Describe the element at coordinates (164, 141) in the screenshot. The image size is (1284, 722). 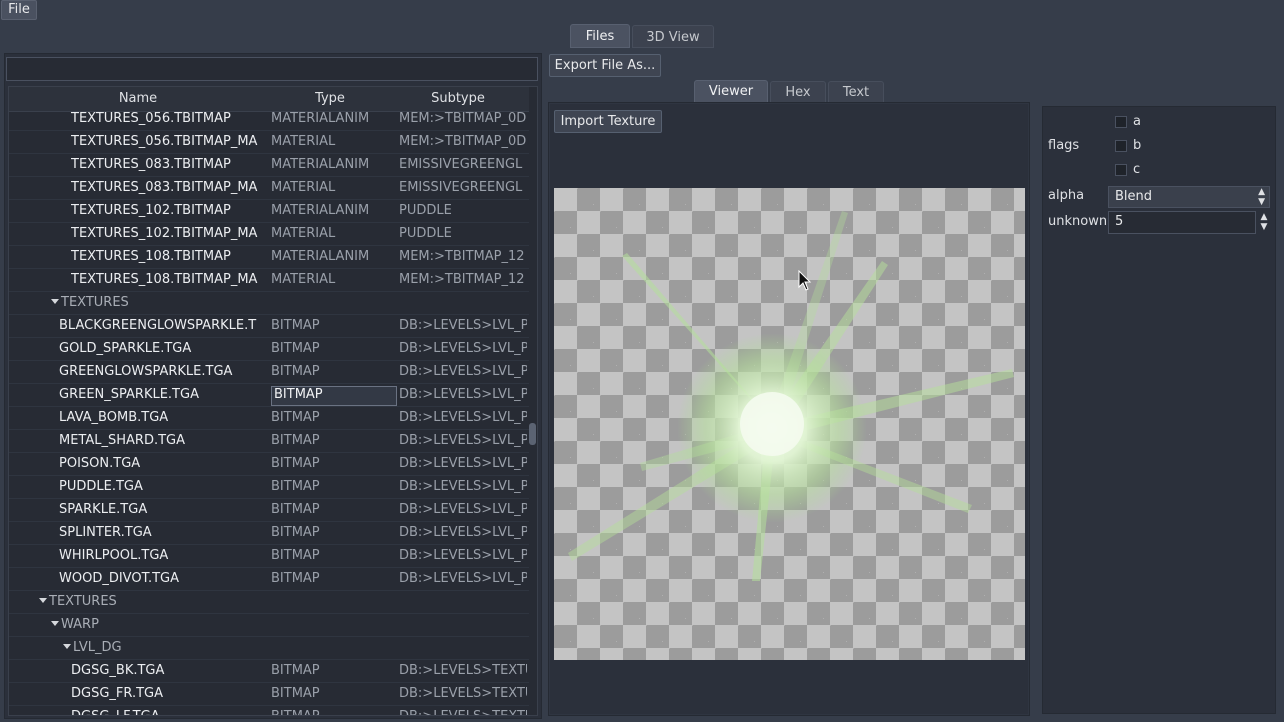
I see `tree-name-text: TEXTURES_056.TBITMAP_MA` at that location.